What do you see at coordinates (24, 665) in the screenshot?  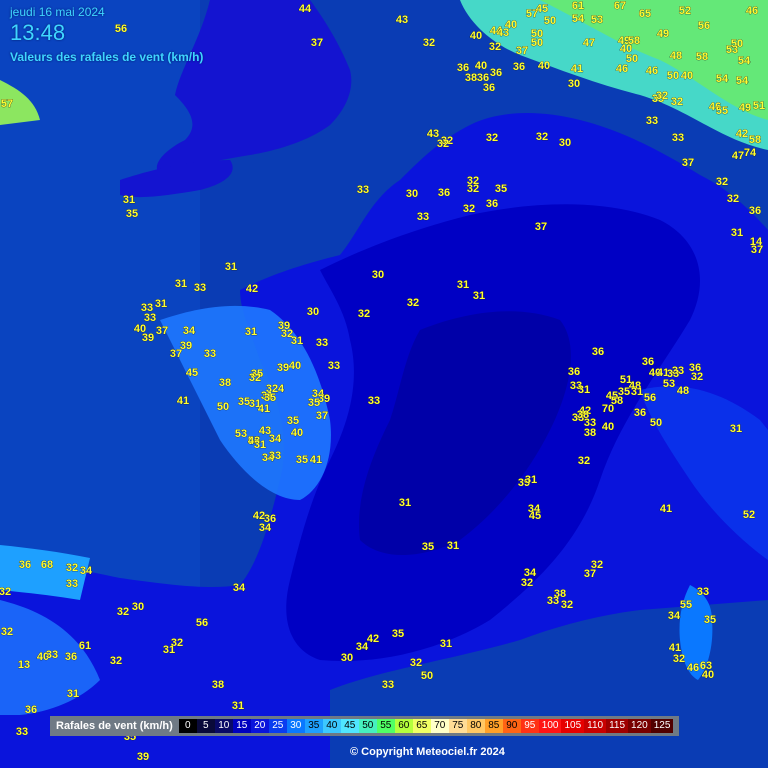 I see `gust-value: 13` at bounding box center [24, 665].